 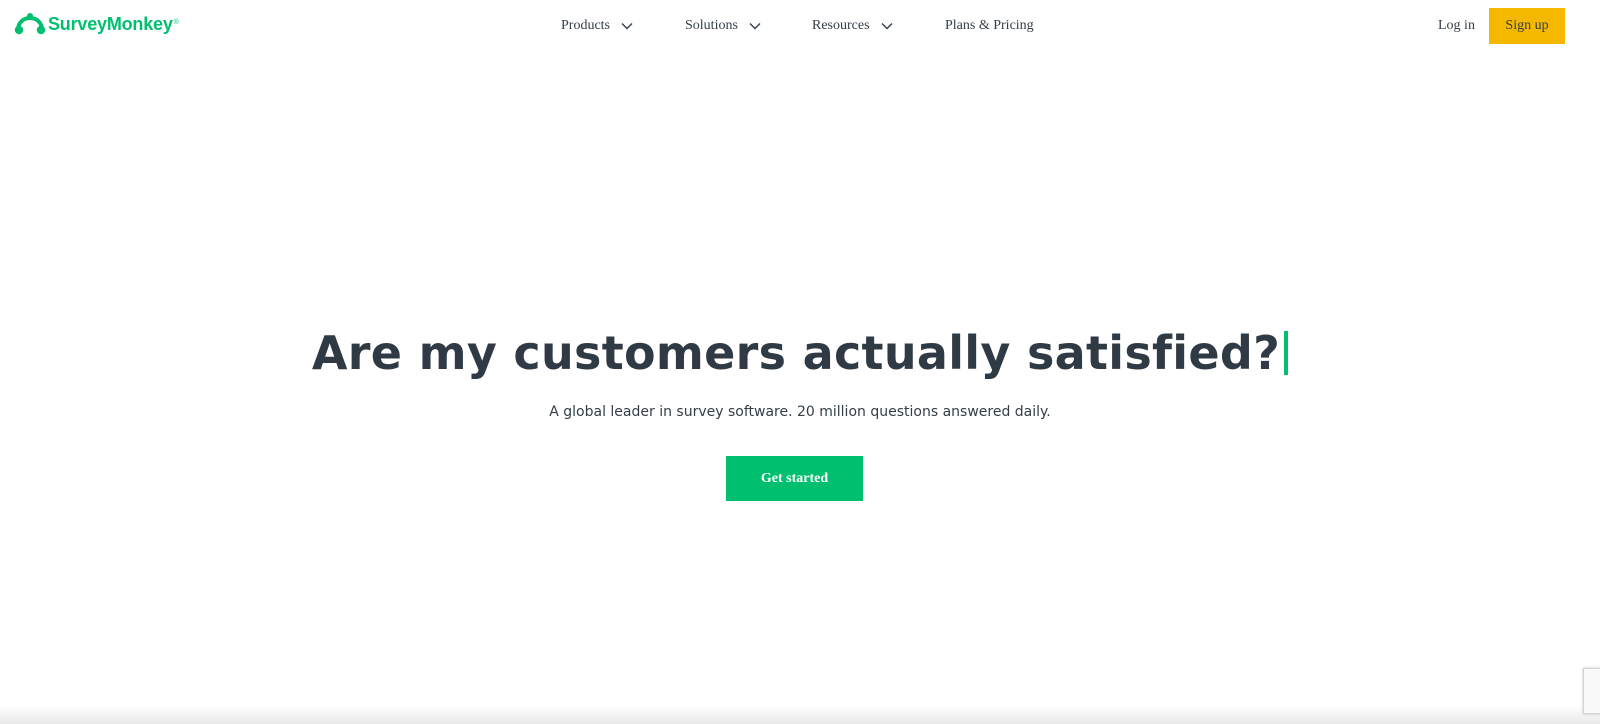 I want to click on recaptcha-badge, so click(x=1591, y=691).